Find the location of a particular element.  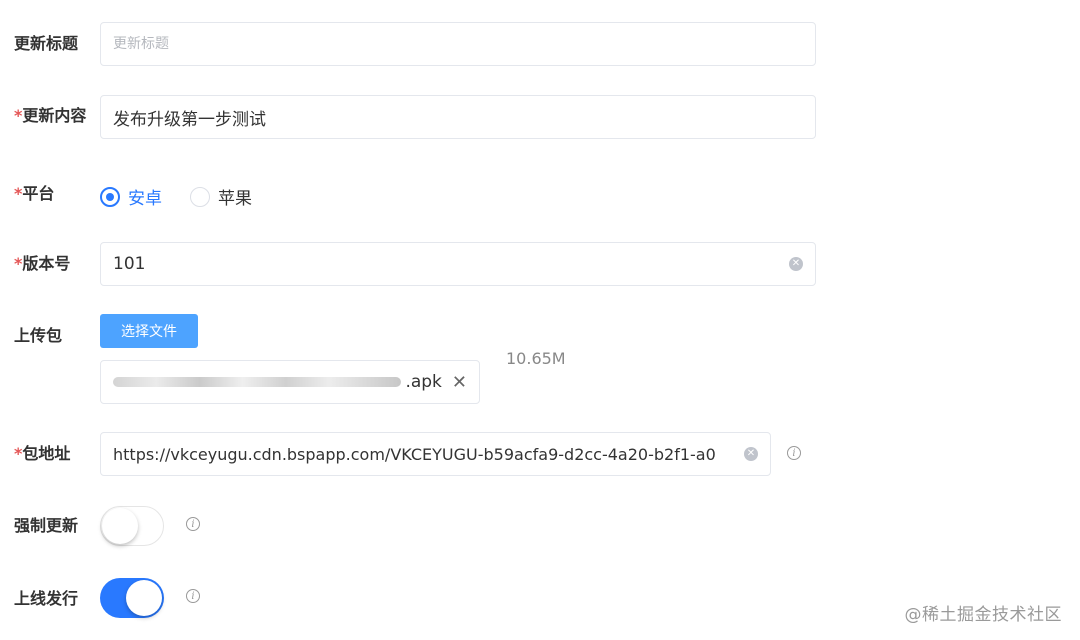

title-field is located at coordinates (458, 44).